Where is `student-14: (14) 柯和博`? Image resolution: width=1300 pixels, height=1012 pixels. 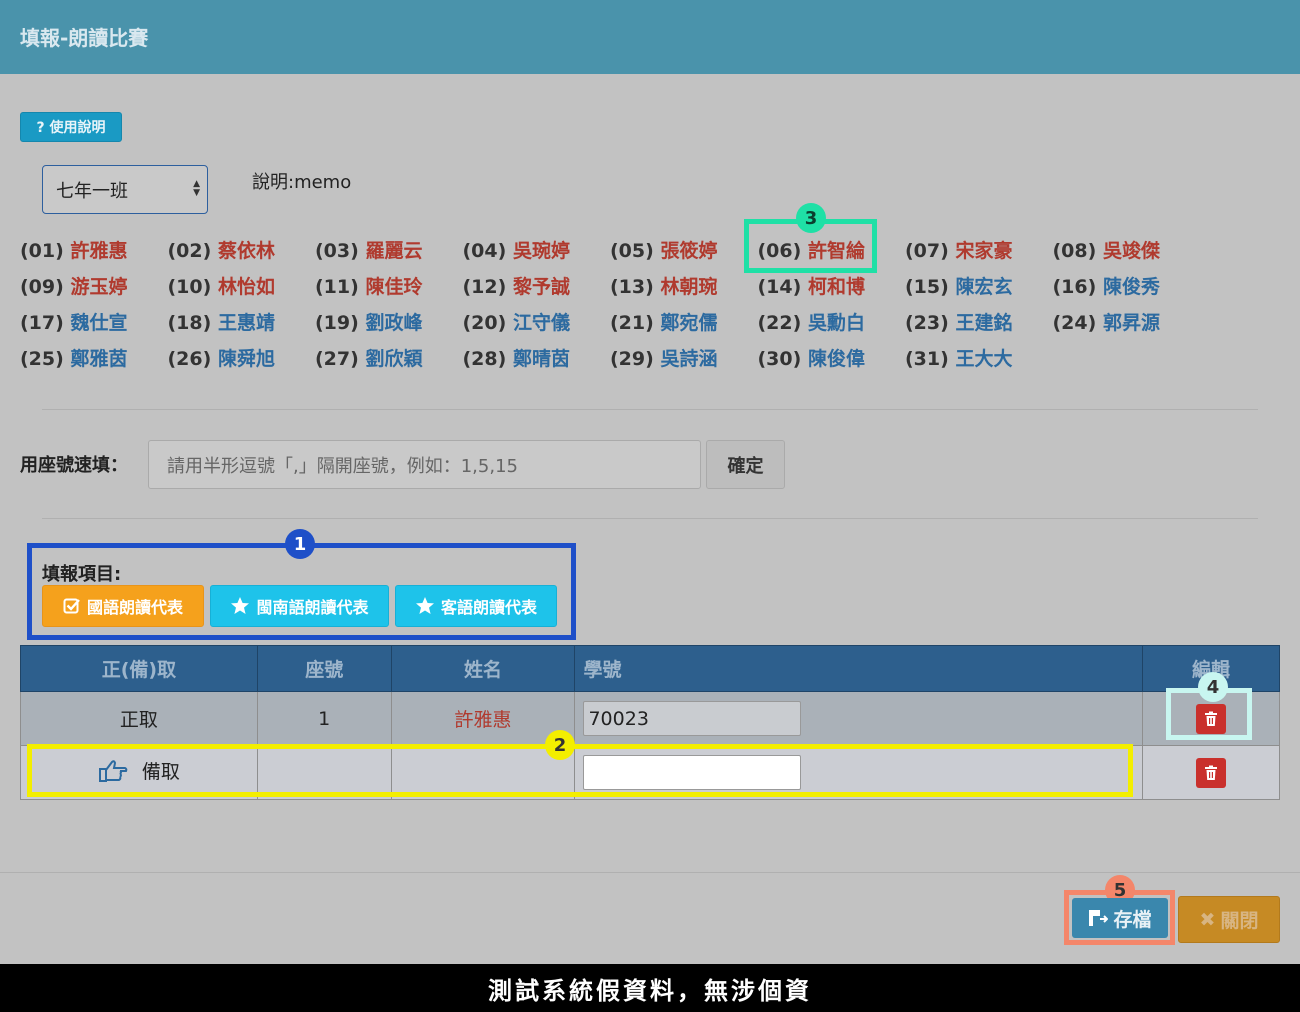 student-14: (14) 柯和博 is located at coordinates (811, 285).